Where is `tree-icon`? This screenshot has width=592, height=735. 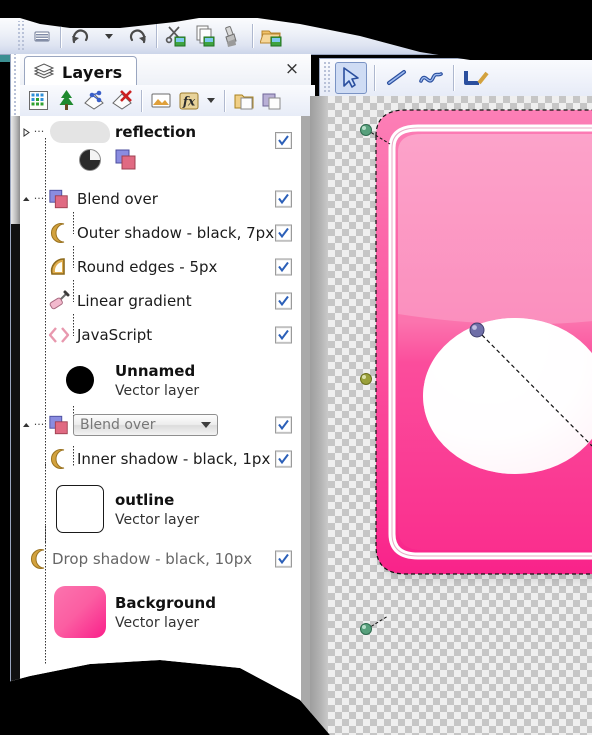 tree-icon is located at coordinates (66, 100).